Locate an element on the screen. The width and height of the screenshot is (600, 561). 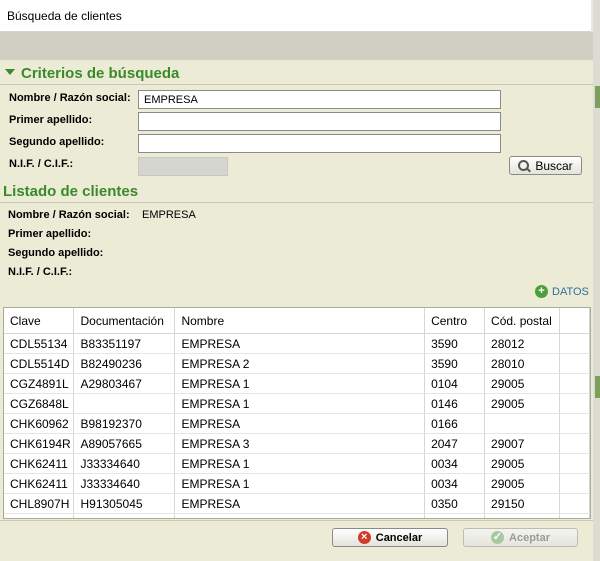
accept-button: ✓ Aceptar is located at coordinates (520, 537).